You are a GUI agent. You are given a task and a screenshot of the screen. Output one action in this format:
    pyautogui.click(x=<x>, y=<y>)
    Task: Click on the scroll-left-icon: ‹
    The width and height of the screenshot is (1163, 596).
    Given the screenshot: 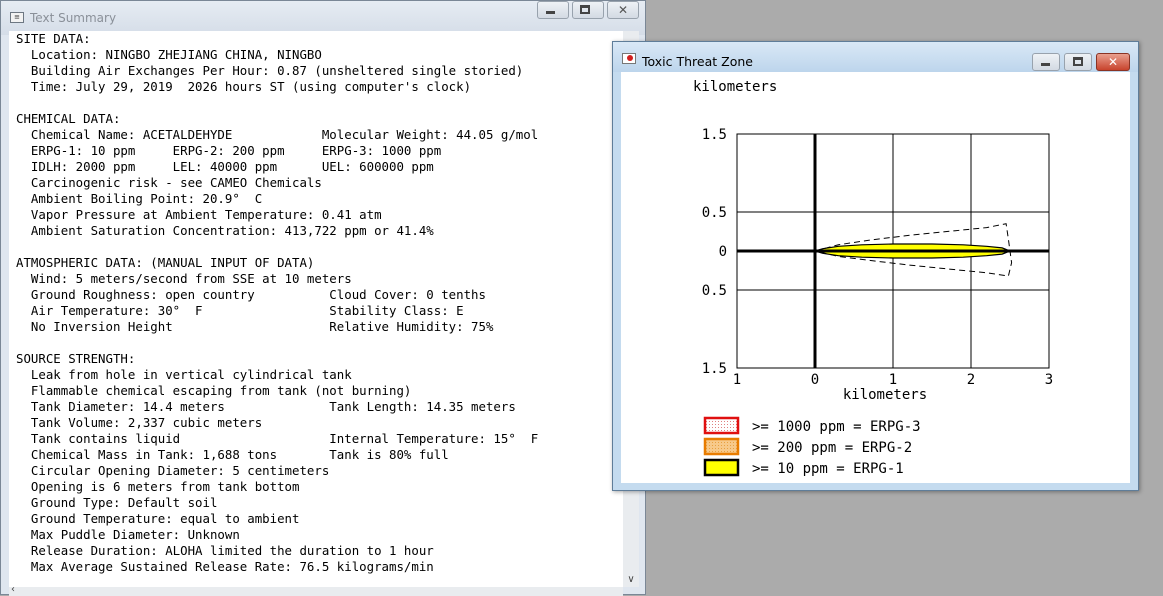 What is the action you would take?
    pyautogui.click(x=13, y=589)
    